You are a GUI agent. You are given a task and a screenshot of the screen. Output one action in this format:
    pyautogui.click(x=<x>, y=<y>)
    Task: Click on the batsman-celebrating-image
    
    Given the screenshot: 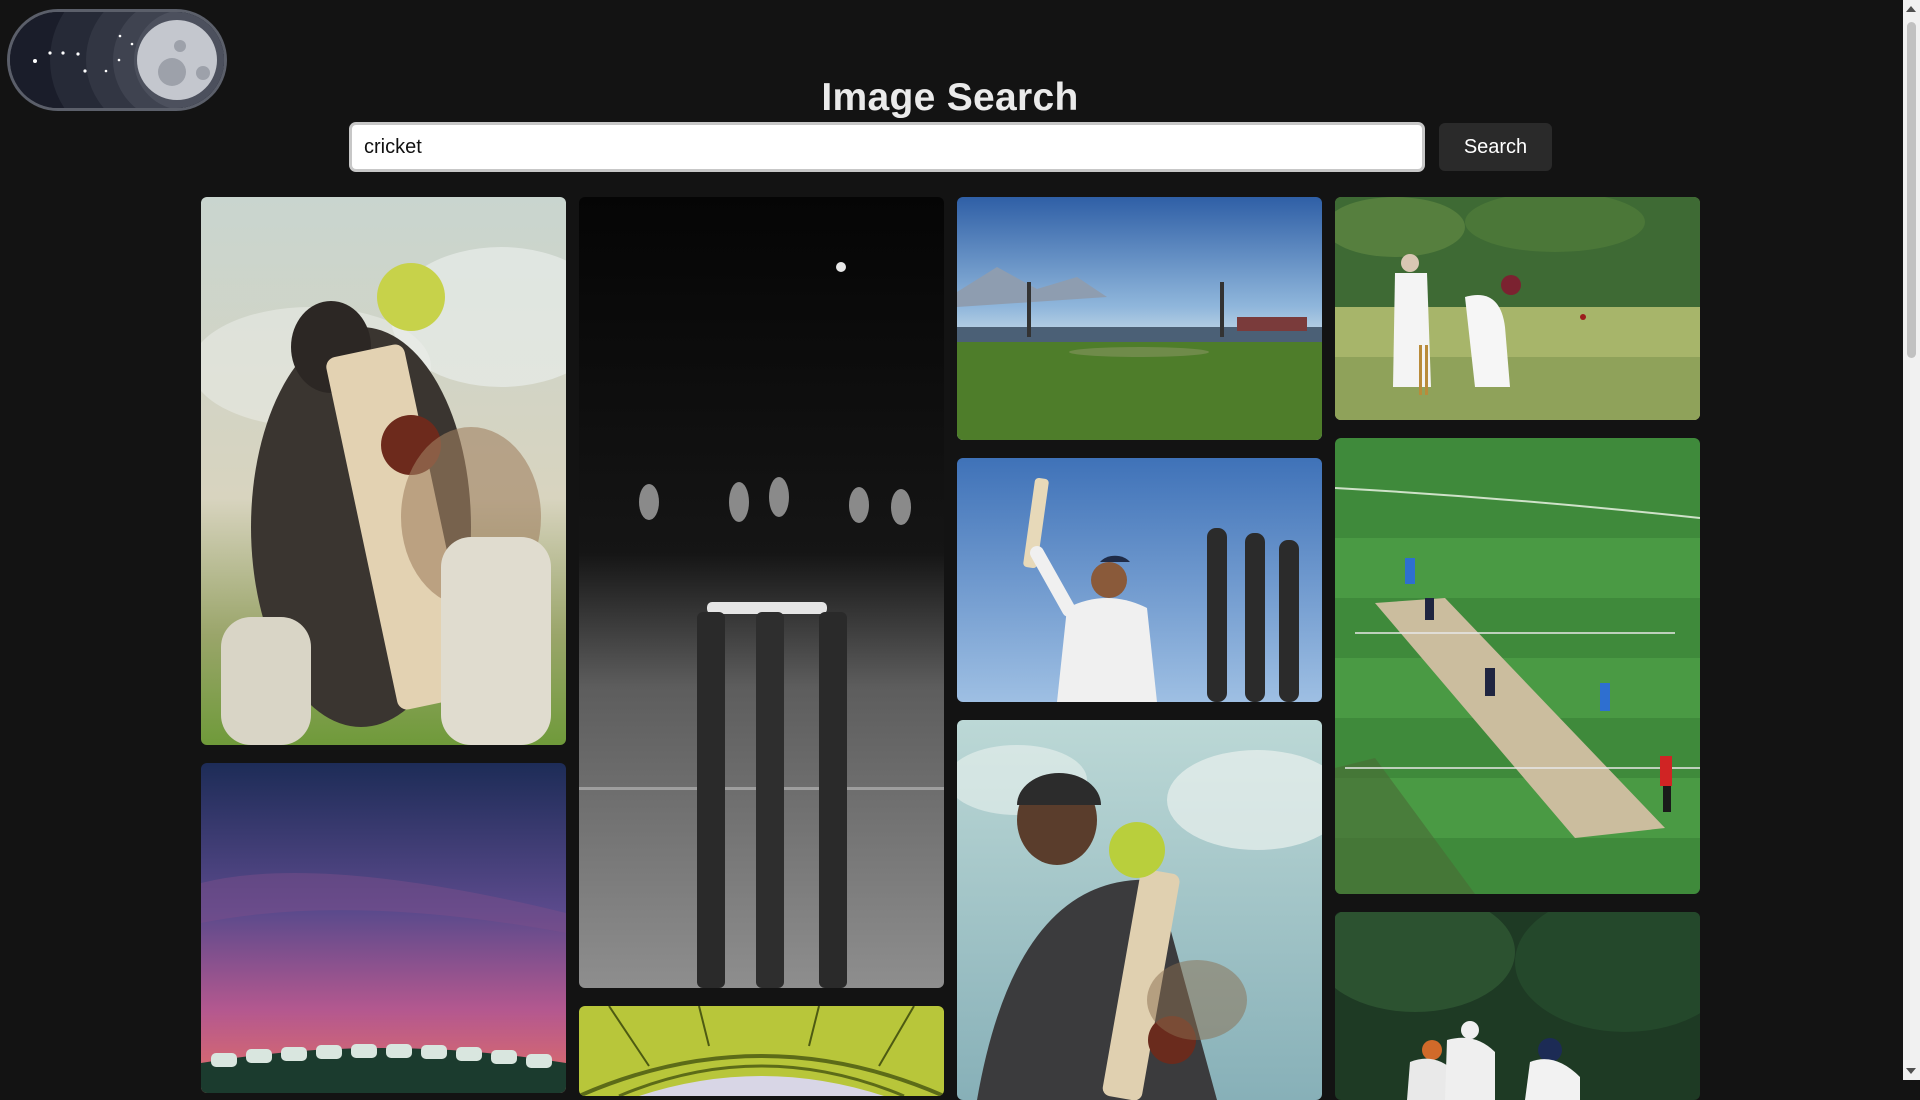 What is the action you would take?
    pyautogui.click(x=1139, y=580)
    